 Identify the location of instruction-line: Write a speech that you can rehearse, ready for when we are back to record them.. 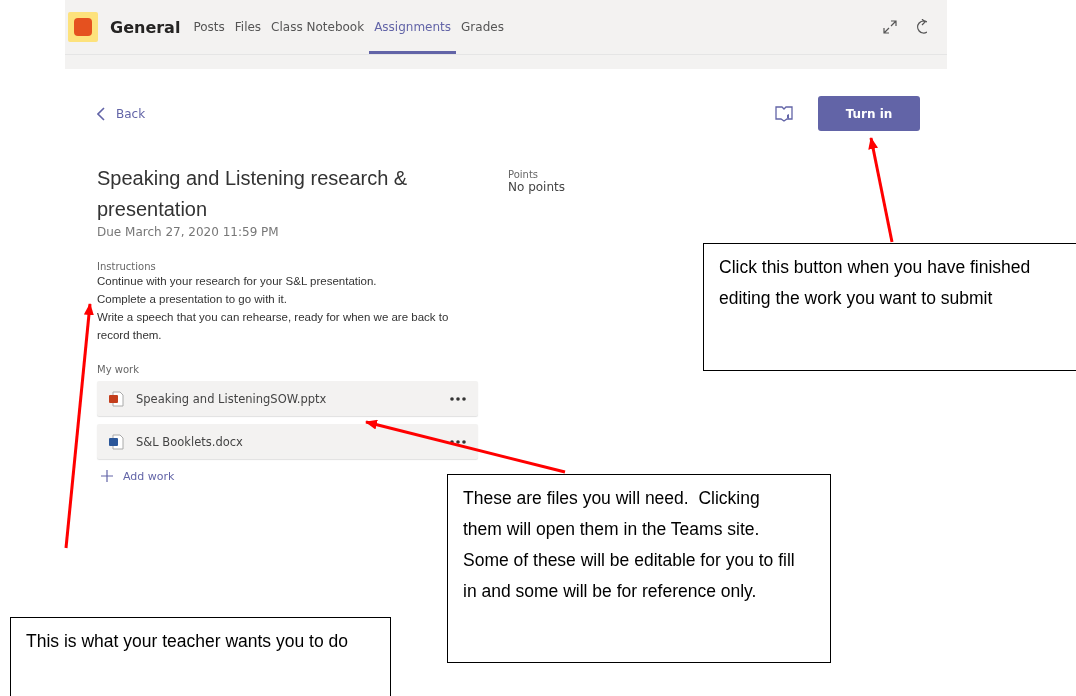
(273, 326).